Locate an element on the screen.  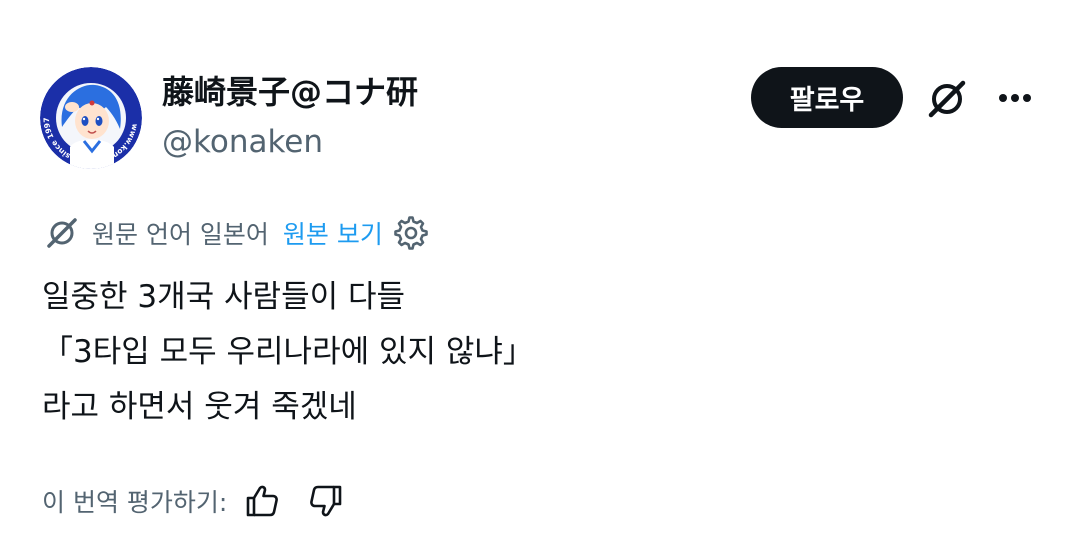
user-handle: @konaken is located at coordinates (242, 142).